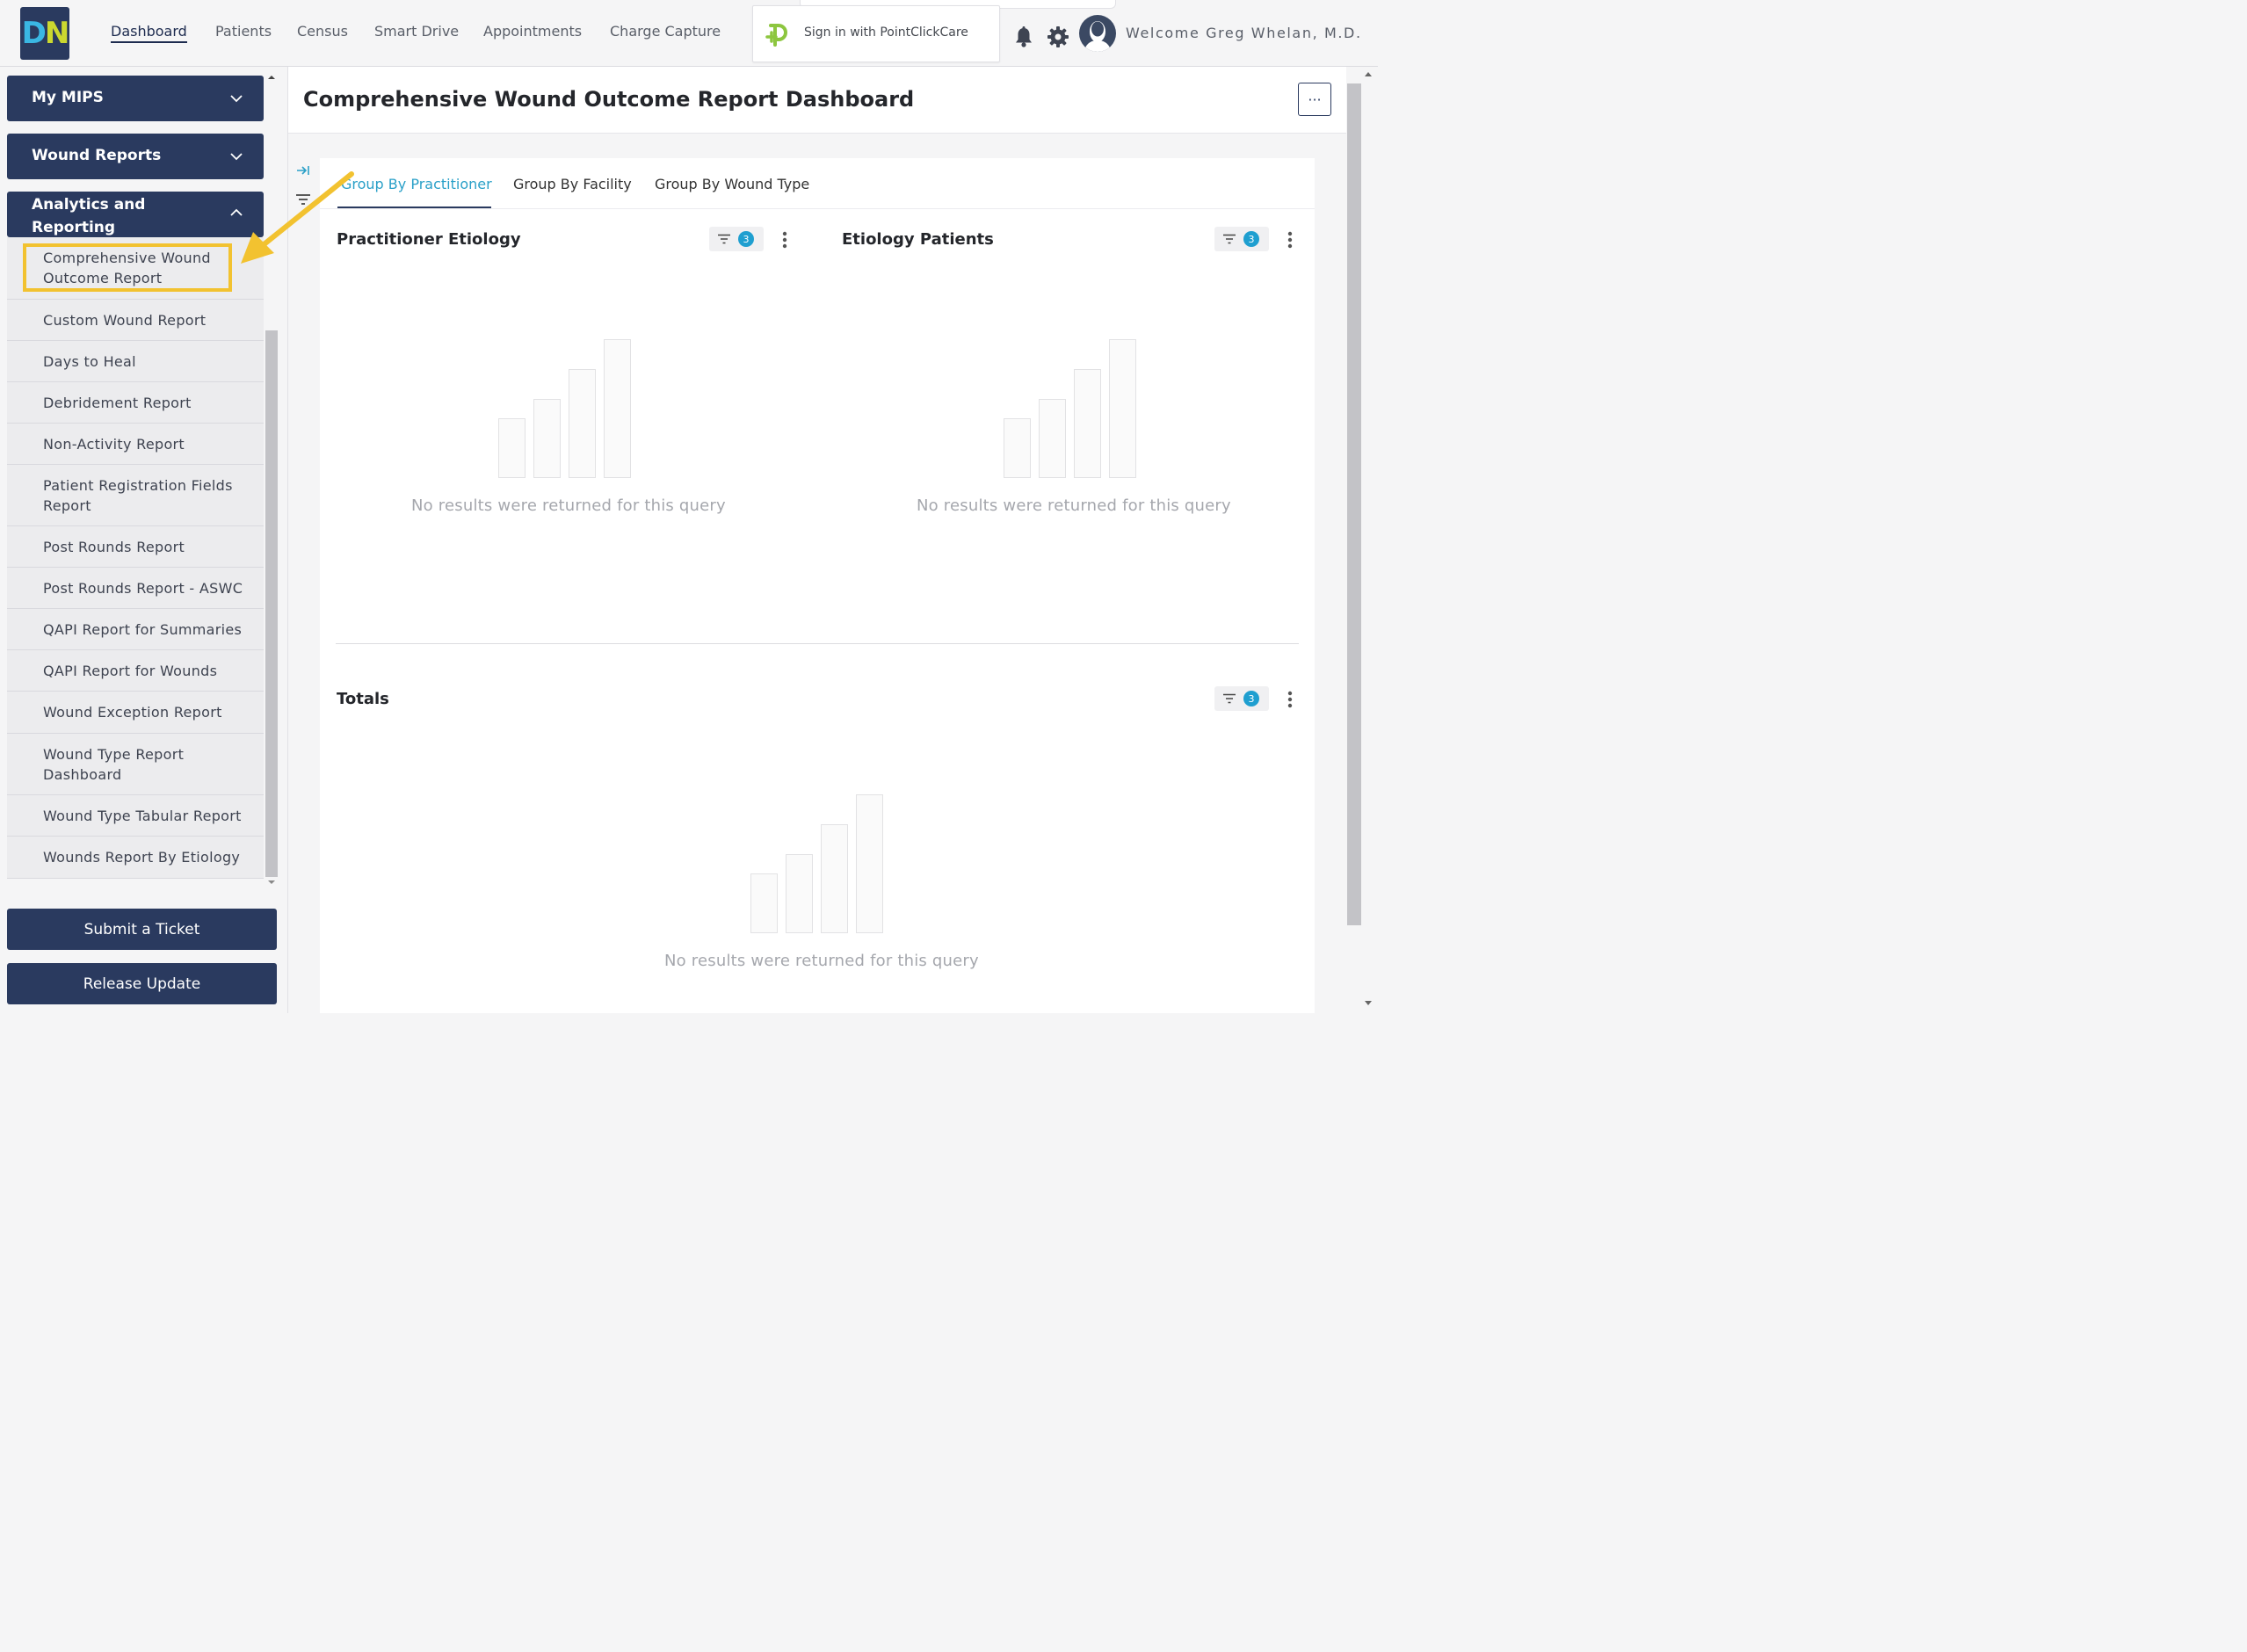 This screenshot has width=2247, height=1652. I want to click on submenu-item-wound-type-dashboard: Wound Type Report Dashboard, so click(135, 765).